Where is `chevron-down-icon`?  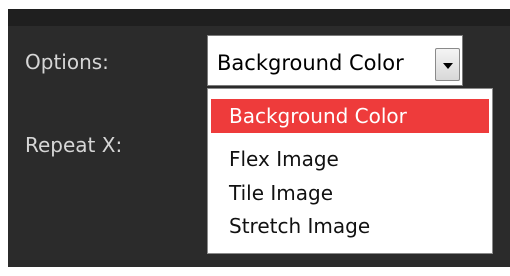
chevron-down-icon is located at coordinates (448, 66).